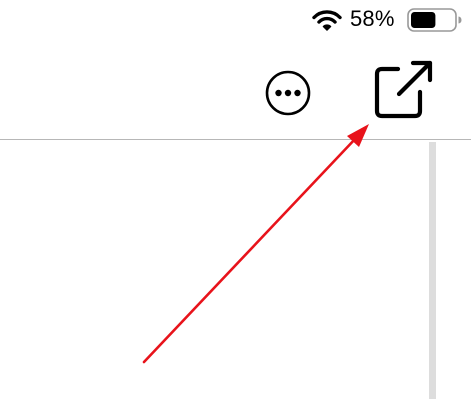 The width and height of the screenshot is (471, 399). I want to click on battery-icon, so click(434, 20).